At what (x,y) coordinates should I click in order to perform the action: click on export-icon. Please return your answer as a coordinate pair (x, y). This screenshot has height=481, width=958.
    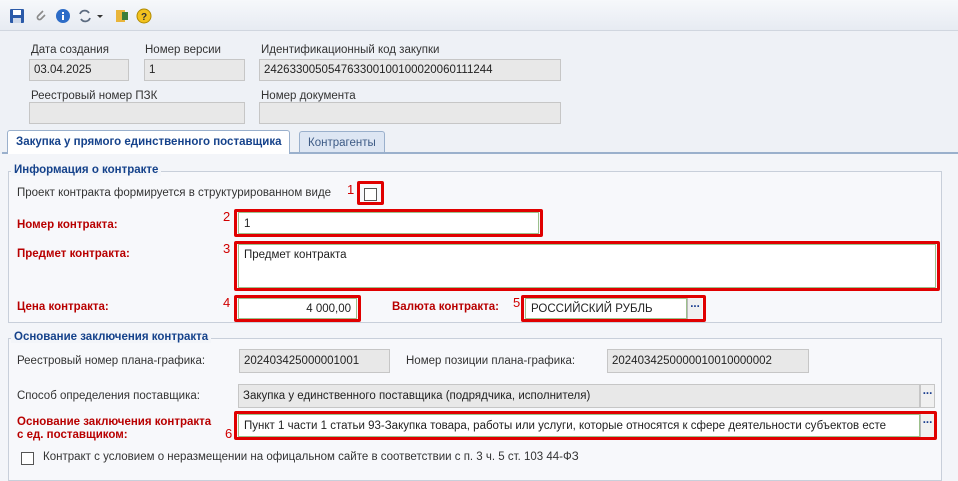
    Looking at the image, I should click on (122, 16).